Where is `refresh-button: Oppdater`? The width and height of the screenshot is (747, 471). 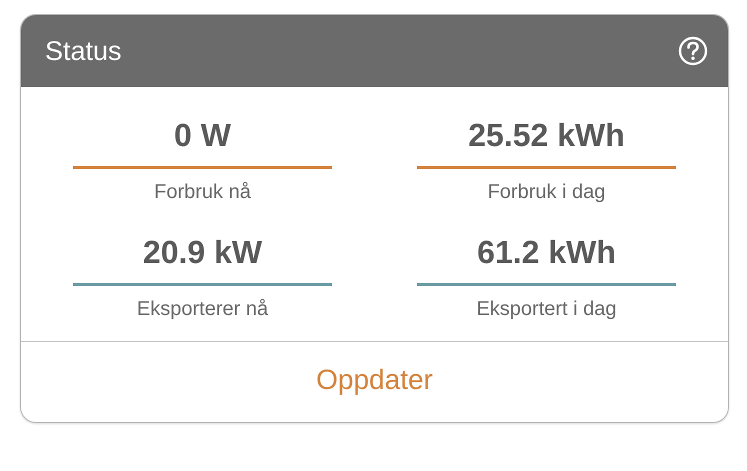 refresh-button: Oppdater is located at coordinates (374, 380).